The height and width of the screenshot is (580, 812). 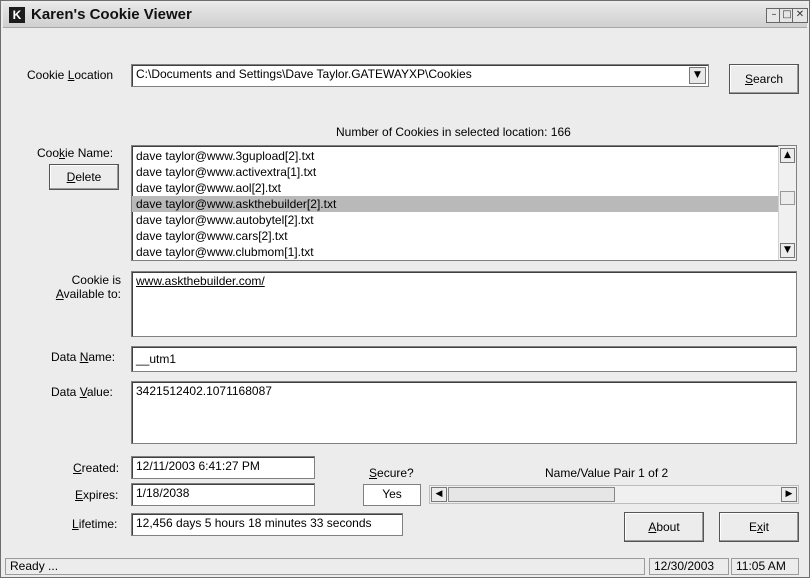 What do you see at coordinates (464, 220) in the screenshot?
I see `list-item: dave taylor@www.autobytel[2].txt` at bounding box center [464, 220].